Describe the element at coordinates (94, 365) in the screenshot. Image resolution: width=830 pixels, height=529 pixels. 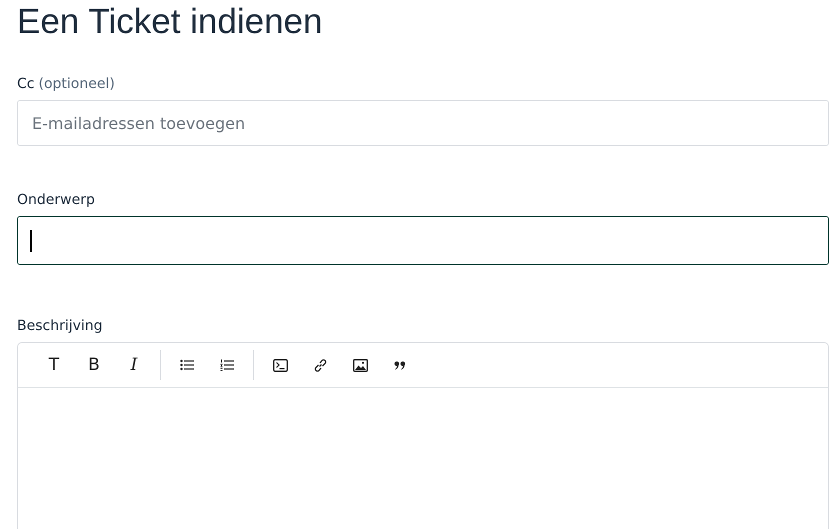
I see `format-button: B` at that location.